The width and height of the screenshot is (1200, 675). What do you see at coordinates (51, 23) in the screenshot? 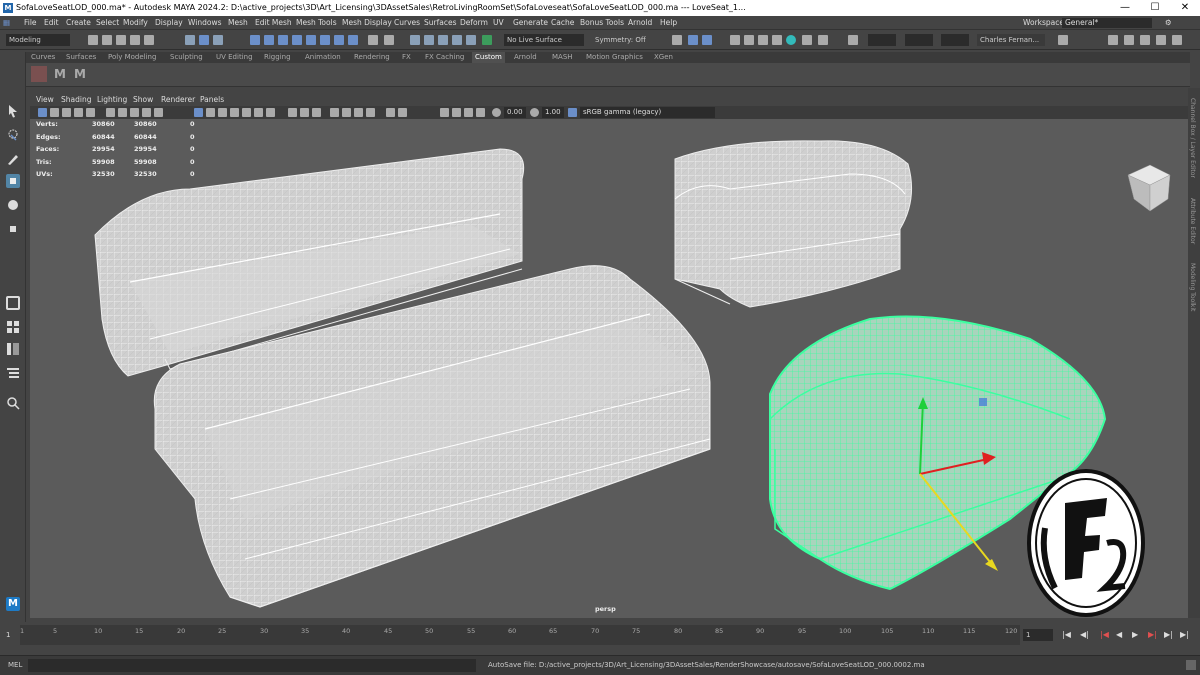
I see `menu-edit: Edit` at bounding box center [51, 23].